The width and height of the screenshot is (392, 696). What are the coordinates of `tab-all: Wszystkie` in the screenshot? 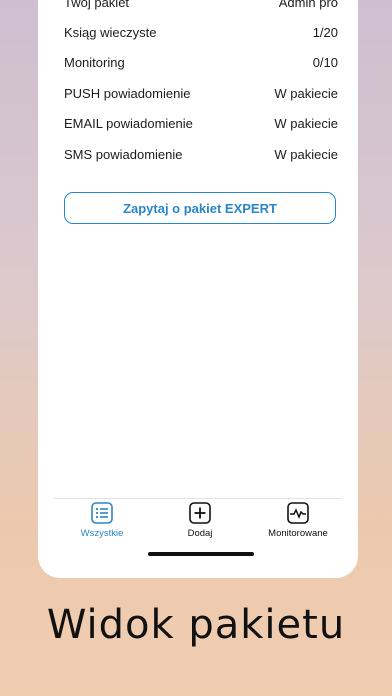 It's located at (102, 523).